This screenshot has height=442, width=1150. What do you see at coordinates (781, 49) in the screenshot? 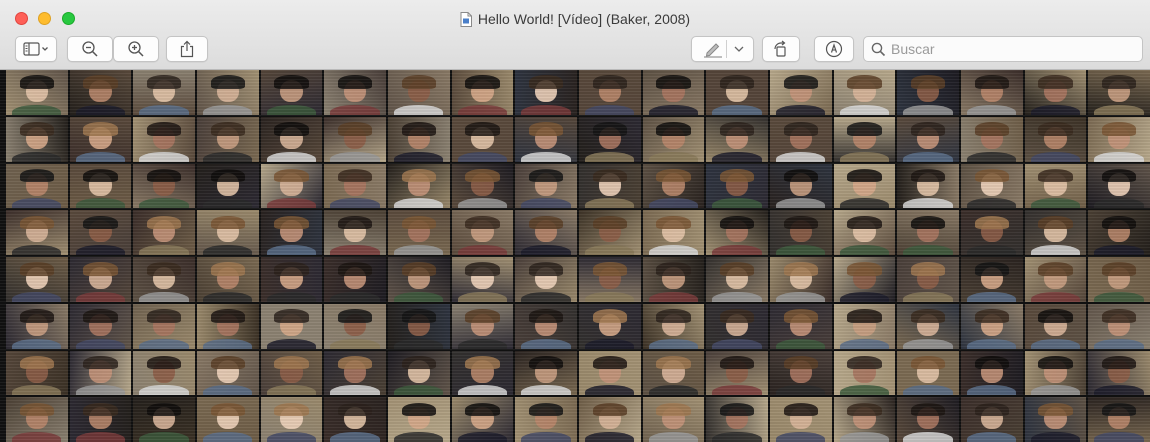
I see `rotate-button` at bounding box center [781, 49].